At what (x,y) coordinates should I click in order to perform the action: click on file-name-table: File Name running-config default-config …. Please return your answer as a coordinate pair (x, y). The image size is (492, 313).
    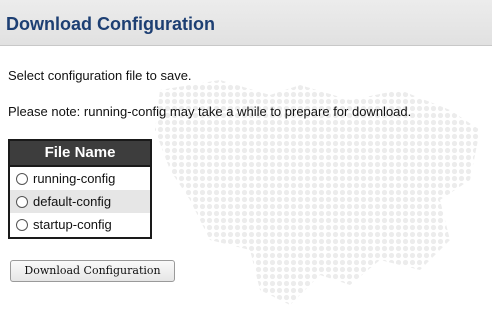
    Looking at the image, I should click on (80, 189).